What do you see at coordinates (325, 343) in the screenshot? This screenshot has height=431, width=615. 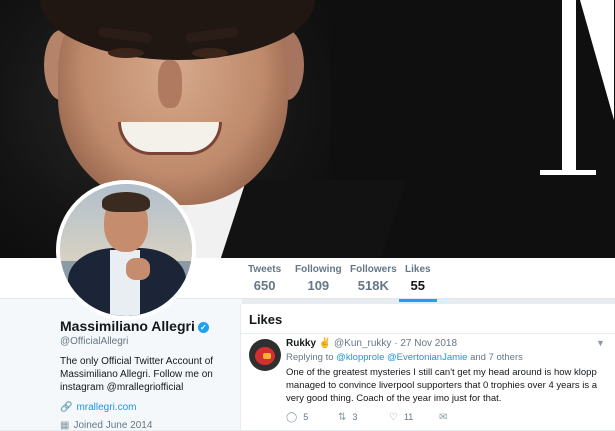 I see `victory-hand-emoji: ✌` at bounding box center [325, 343].